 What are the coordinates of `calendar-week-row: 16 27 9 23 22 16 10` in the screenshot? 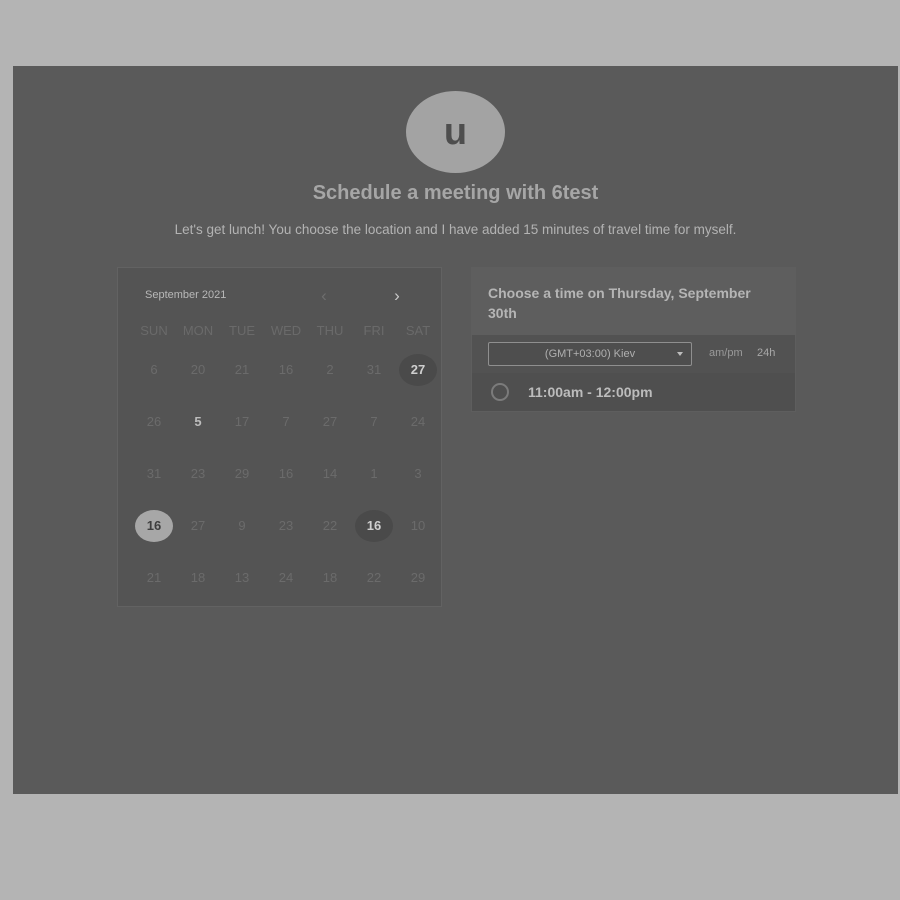 It's located at (286, 526).